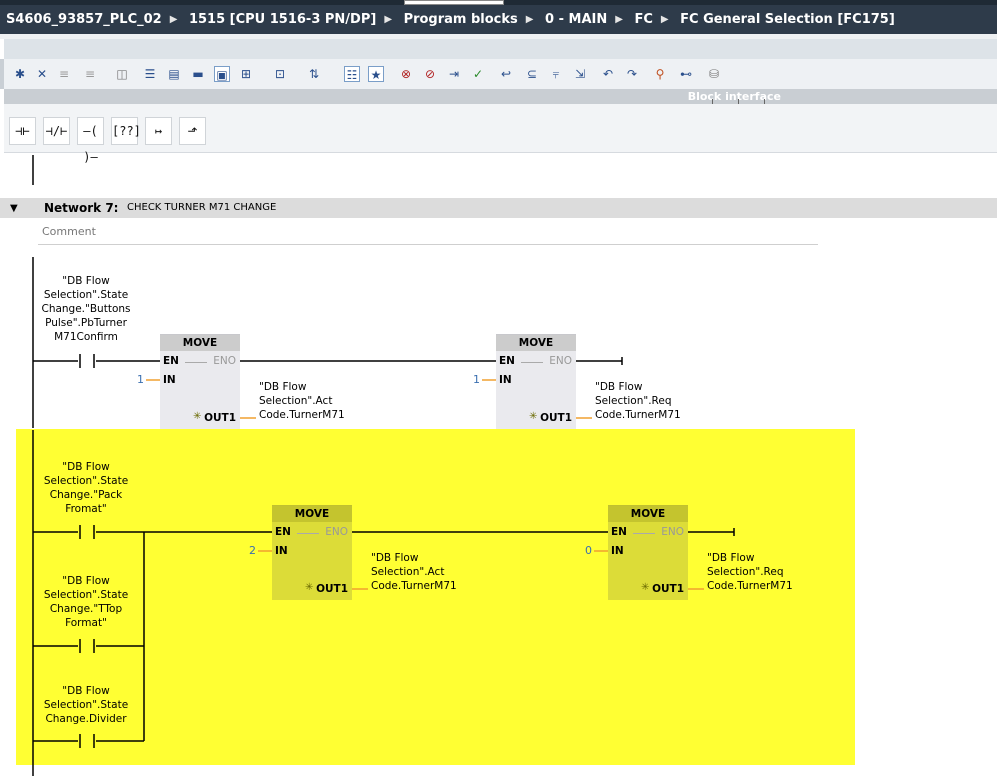 The width and height of the screenshot is (997, 776). What do you see at coordinates (86, 609) in the screenshot?
I see `operand-line: Change."TTop` at bounding box center [86, 609].